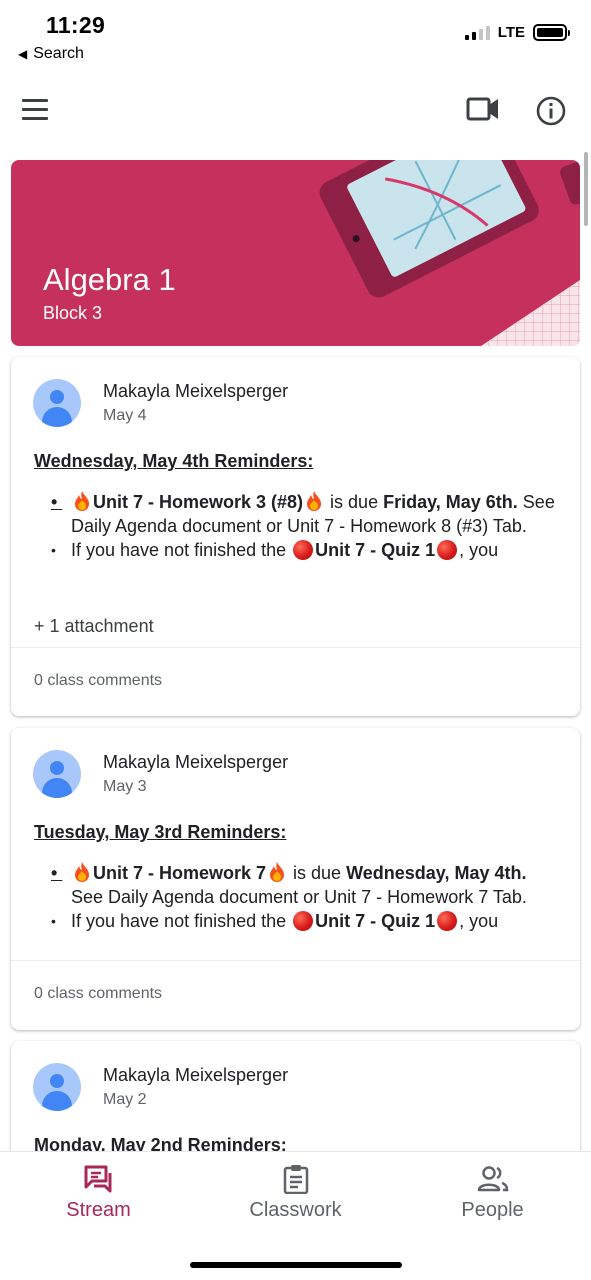  What do you see at coordinates (492, 1179) in the screenshot?
I see `people-icon` at bounding box center [492, 1179].